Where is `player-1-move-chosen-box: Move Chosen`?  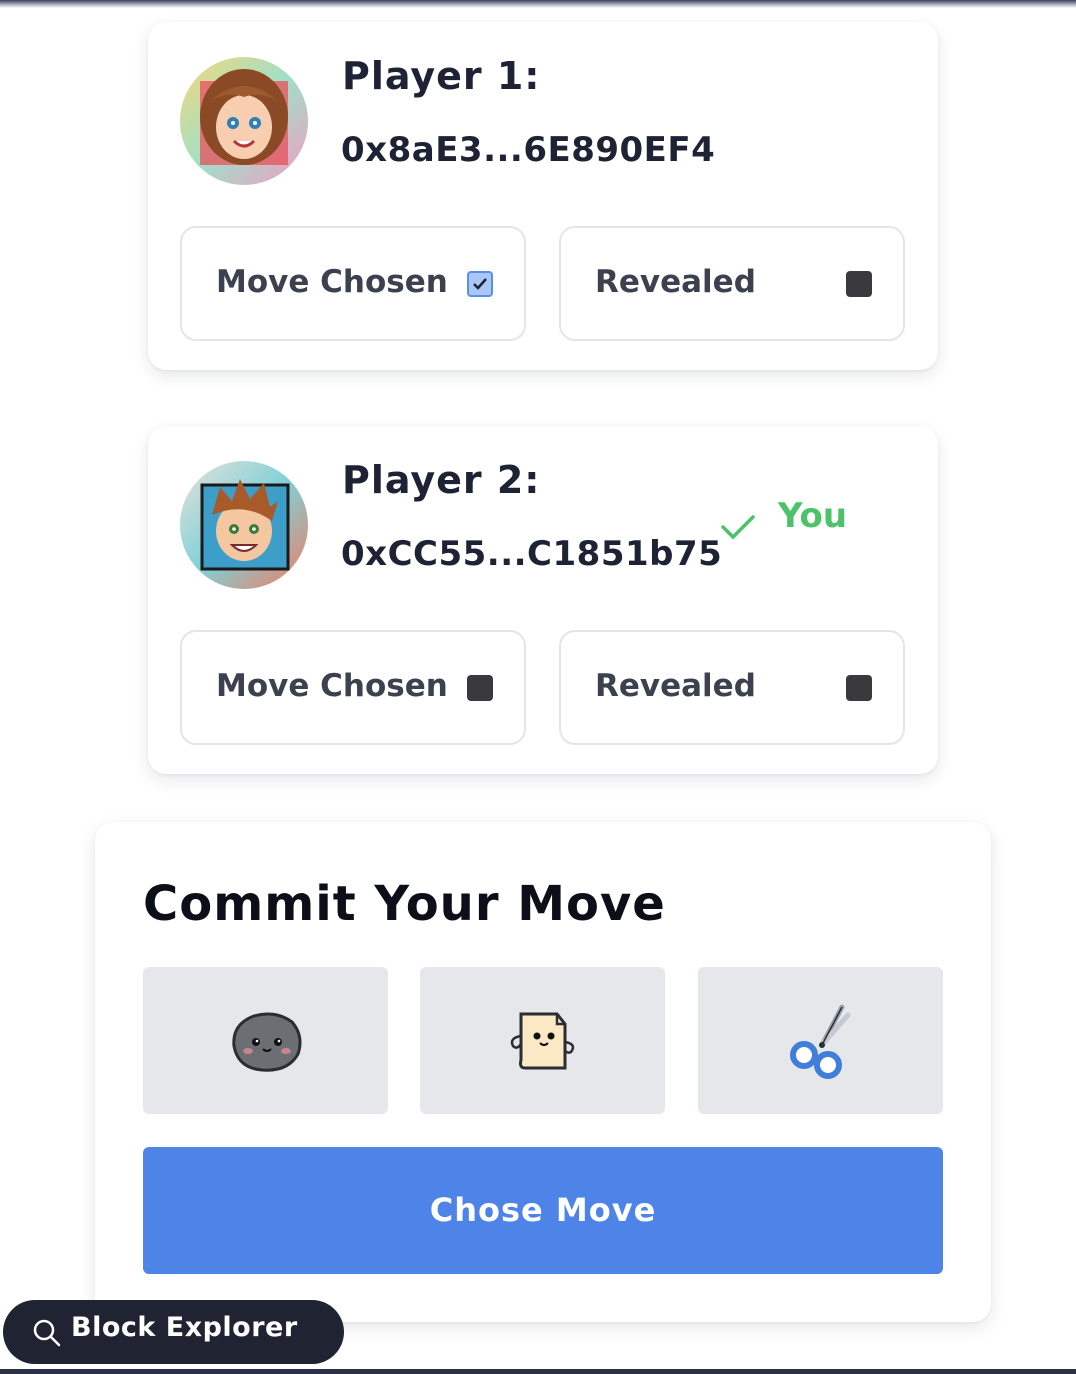
player-1-move-chosen-box: Move Chosen is located at coordinates (353, 283).